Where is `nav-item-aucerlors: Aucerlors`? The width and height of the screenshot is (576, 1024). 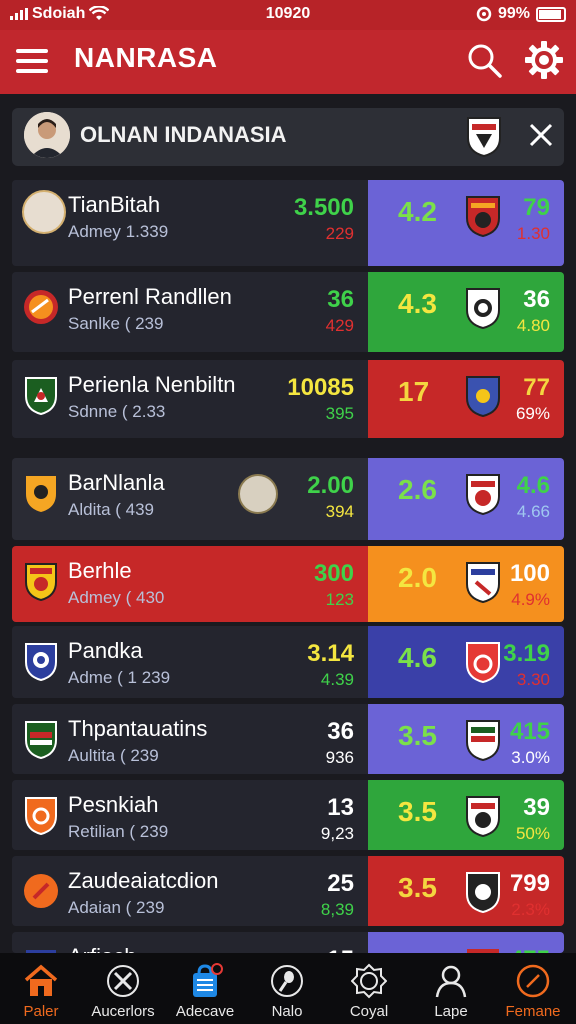 nav-item-aucerlors: Aucerlors is located at coordinates (123, 988).